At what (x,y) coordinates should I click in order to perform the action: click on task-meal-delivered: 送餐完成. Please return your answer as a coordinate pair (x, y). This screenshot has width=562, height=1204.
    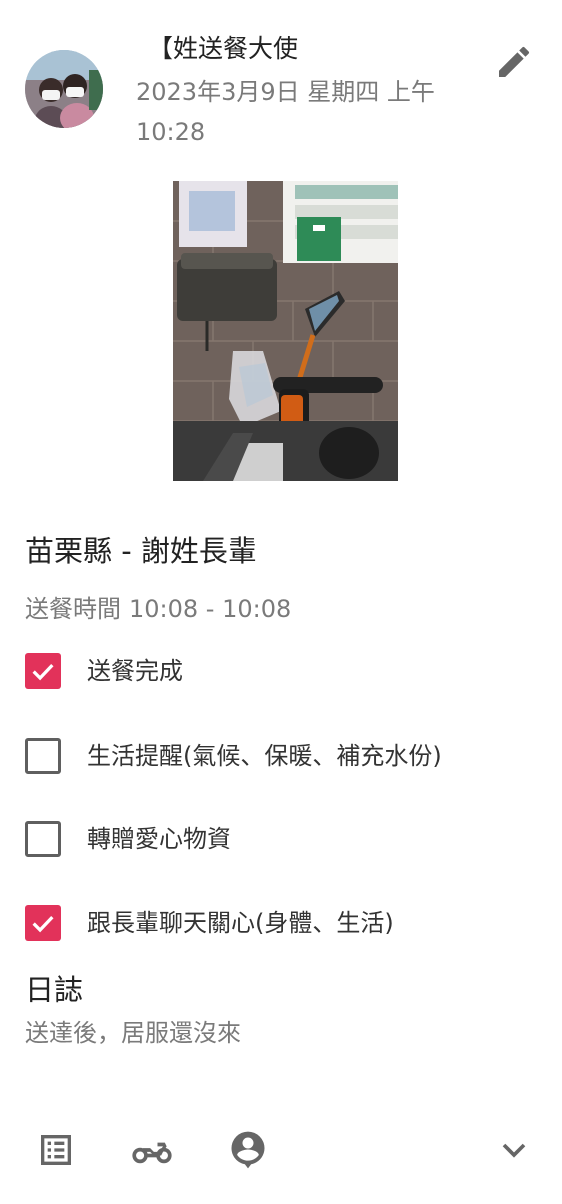
    Looking at the image, I should click on (285, 671).